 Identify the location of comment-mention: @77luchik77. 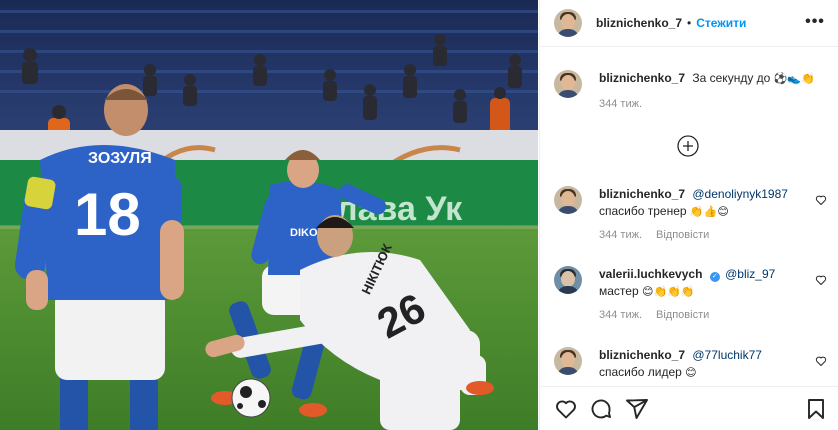
(727, 355).